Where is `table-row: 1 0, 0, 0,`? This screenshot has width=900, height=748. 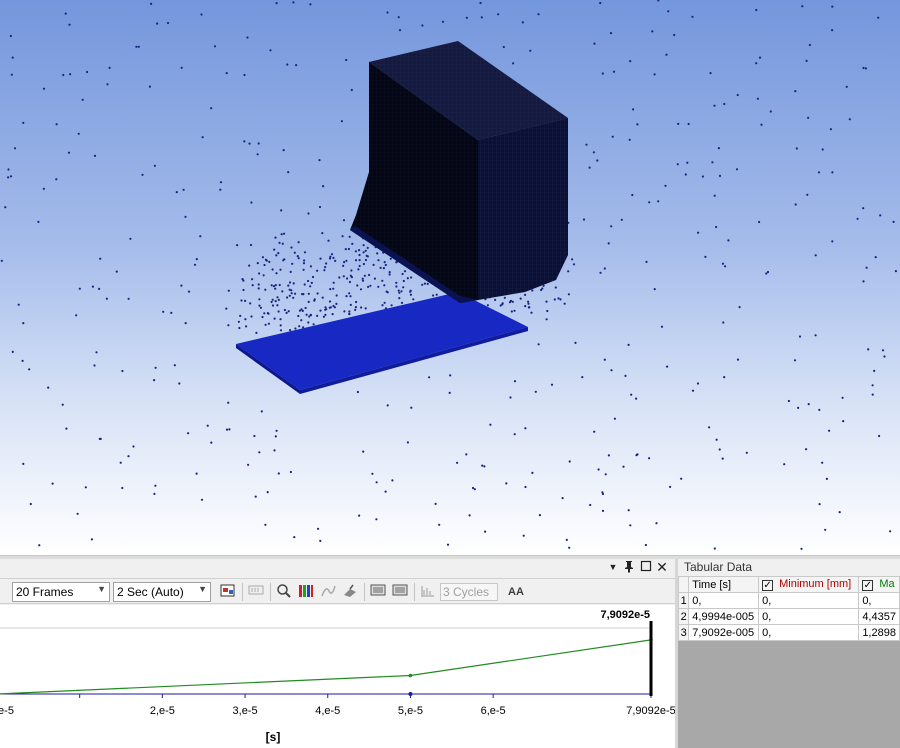 table-row: 1 0, 0, 0, is located at coordinates (788, 600).